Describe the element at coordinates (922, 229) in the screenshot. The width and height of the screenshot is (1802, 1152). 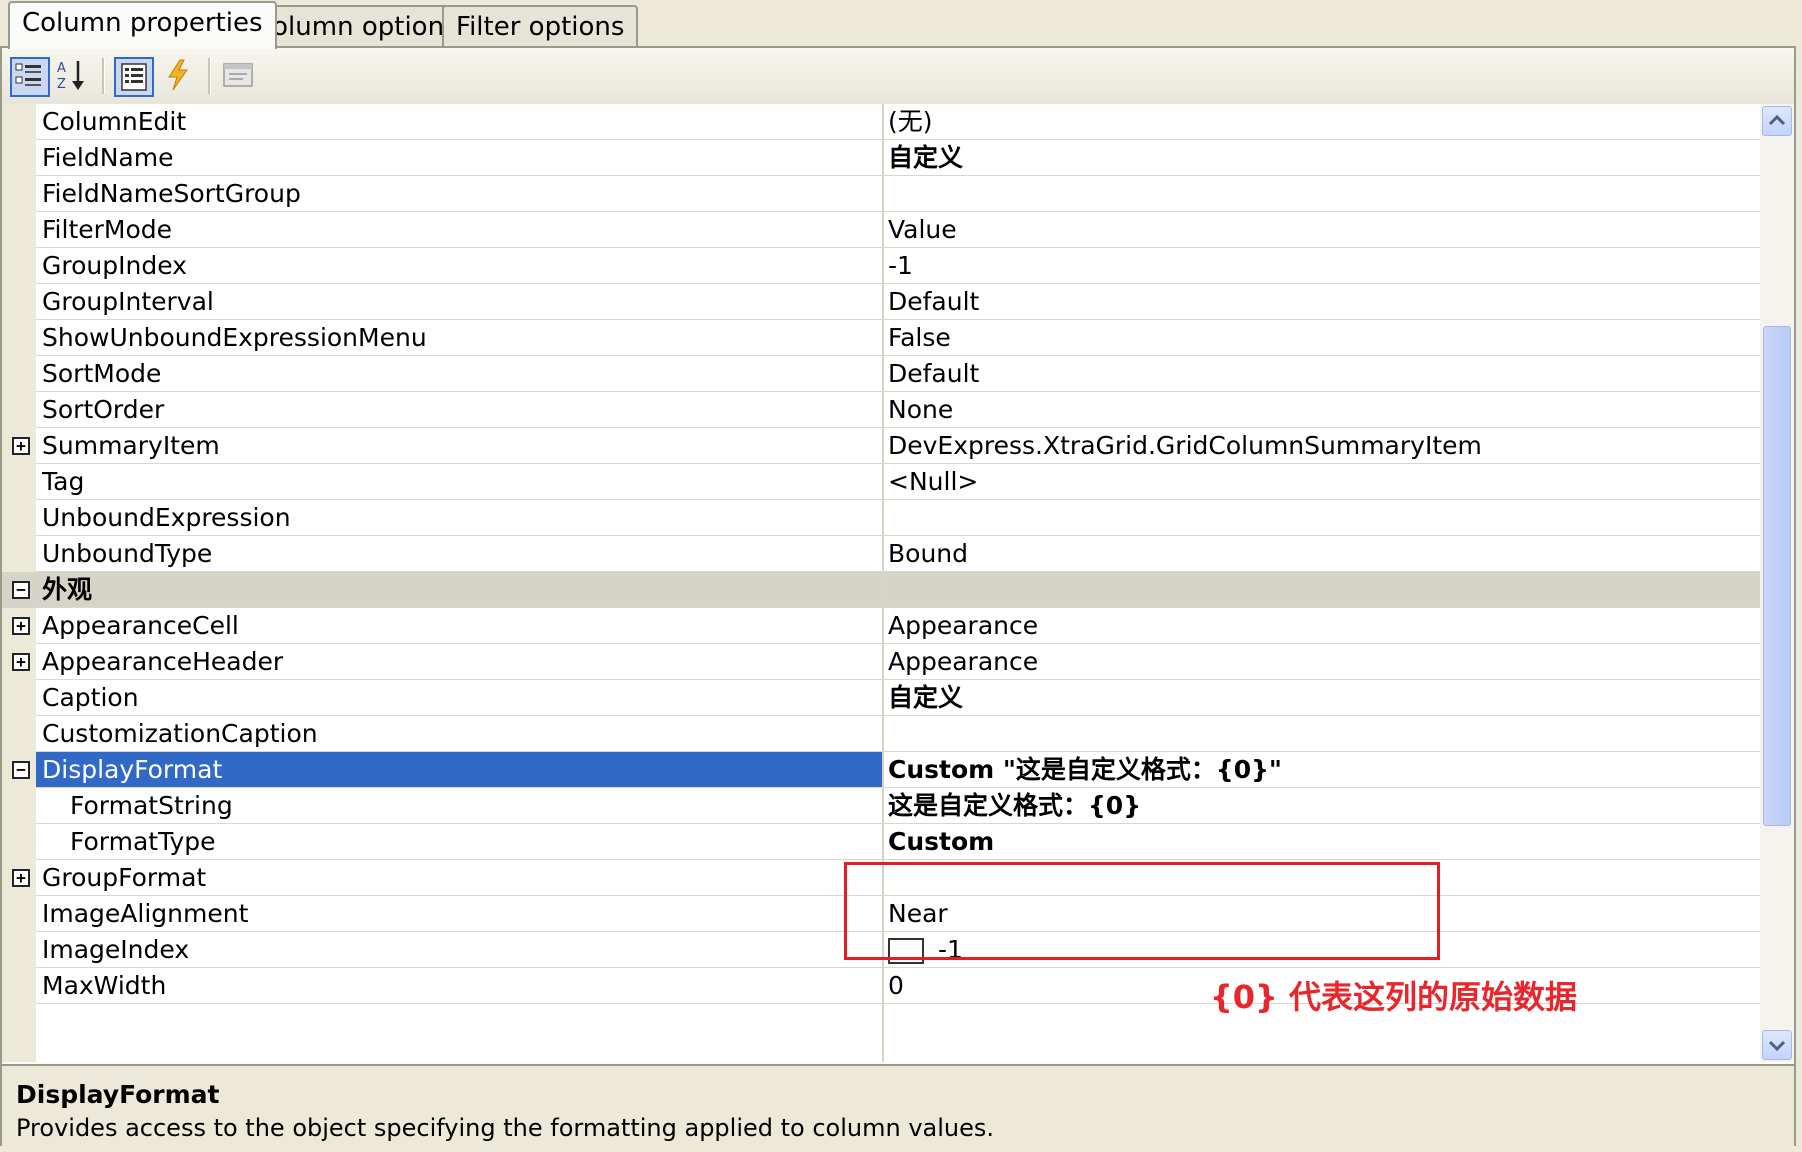
I see `property-value: Value` at that location.